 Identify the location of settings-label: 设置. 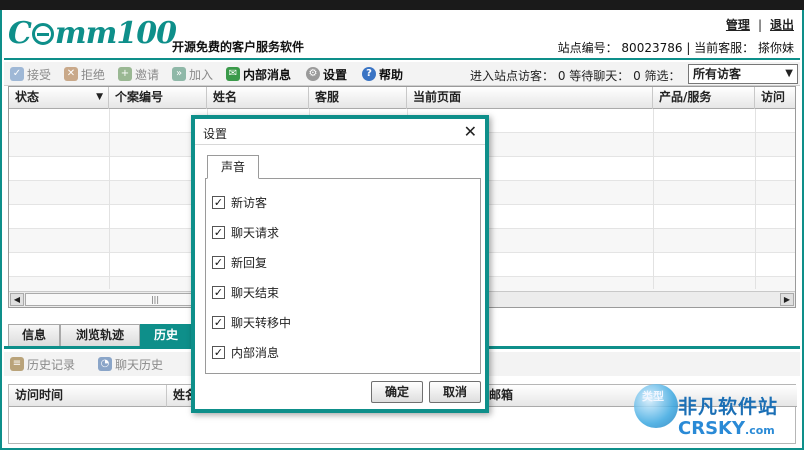
(335, 74).